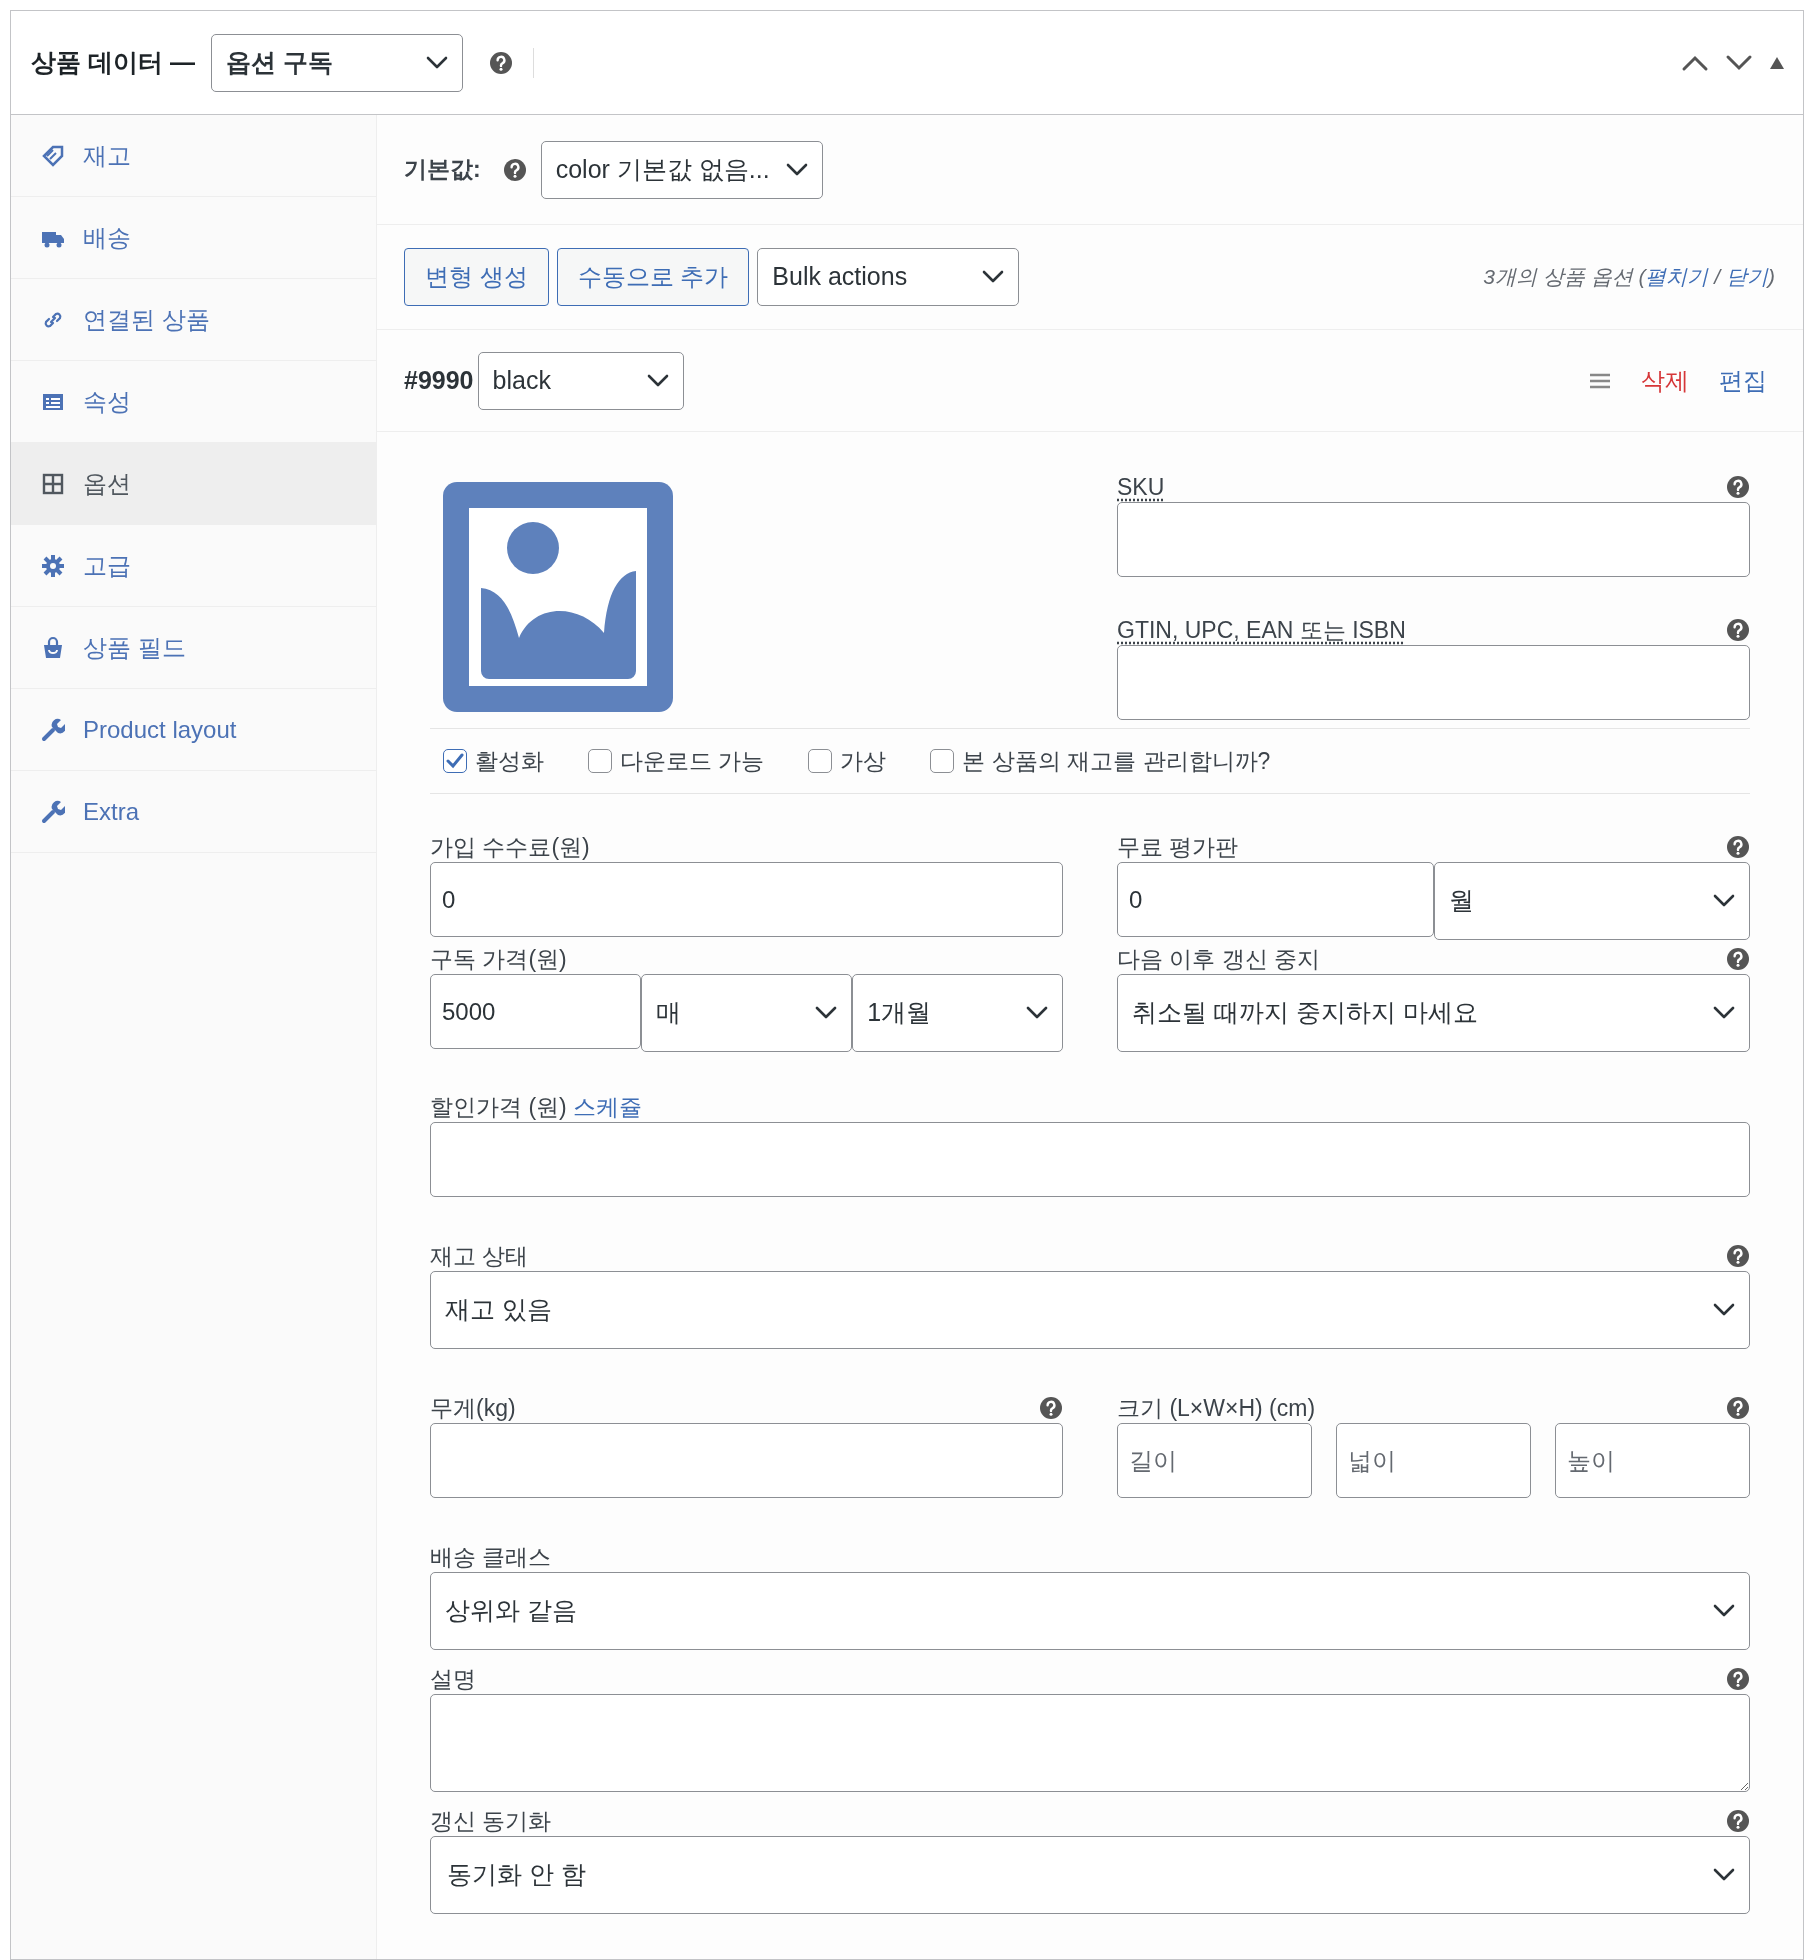  What do you see at coordinates (509, 761) in the screenshot?
I see `checkbox-label: 활성화` at bounding box center [509, 761].